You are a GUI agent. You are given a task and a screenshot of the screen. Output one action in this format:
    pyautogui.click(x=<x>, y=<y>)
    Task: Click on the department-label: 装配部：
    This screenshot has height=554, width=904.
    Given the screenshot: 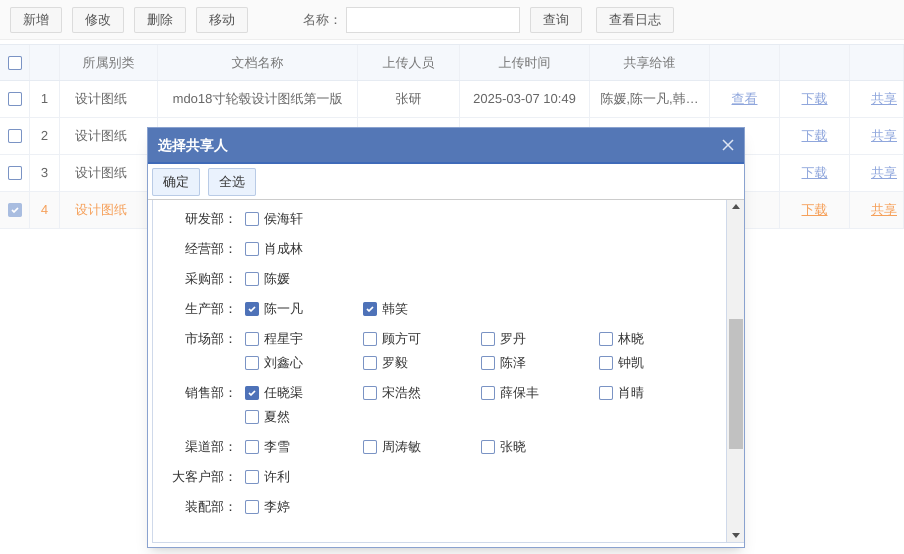 What is the action you would take?
    pyautogui.click(x=210, y=507)
    